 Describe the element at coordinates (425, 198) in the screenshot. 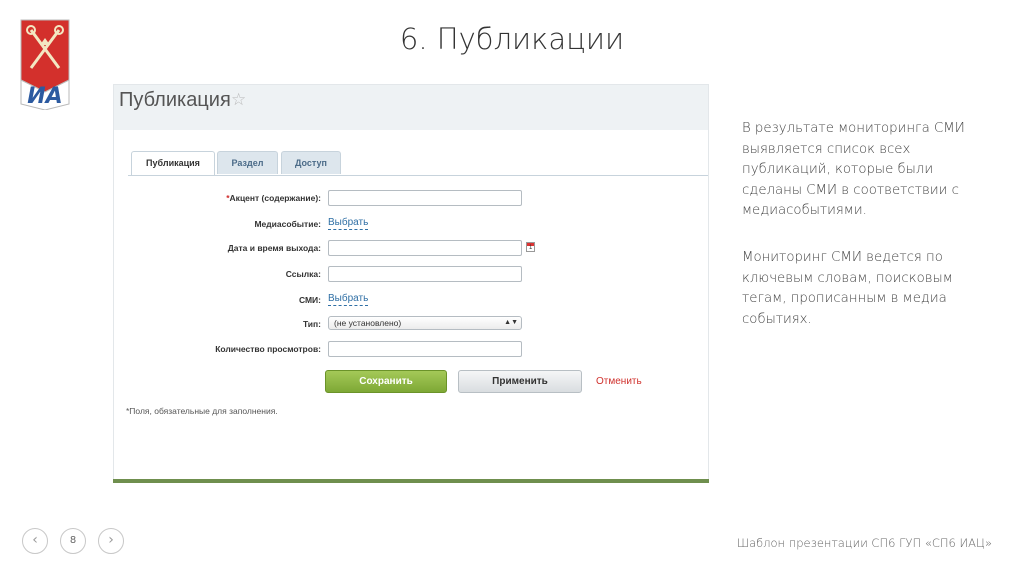

I see `accent-input` at that location.